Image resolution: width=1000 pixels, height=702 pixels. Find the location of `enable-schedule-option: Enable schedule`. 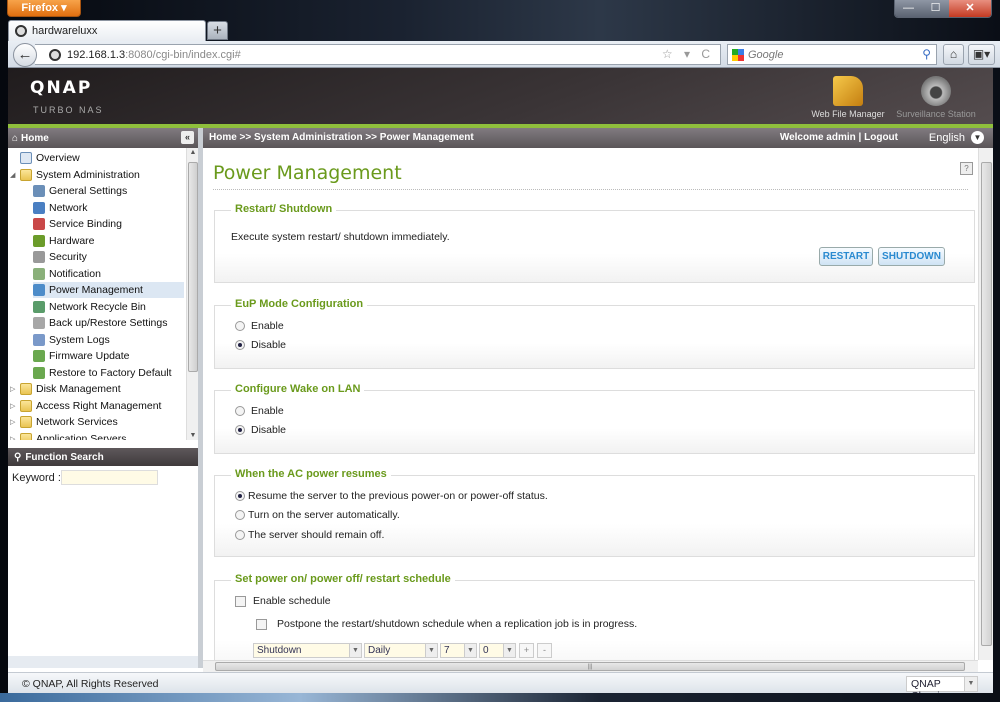

enable-schedule-option: Enable schedule is located at coordinates (283, 601).